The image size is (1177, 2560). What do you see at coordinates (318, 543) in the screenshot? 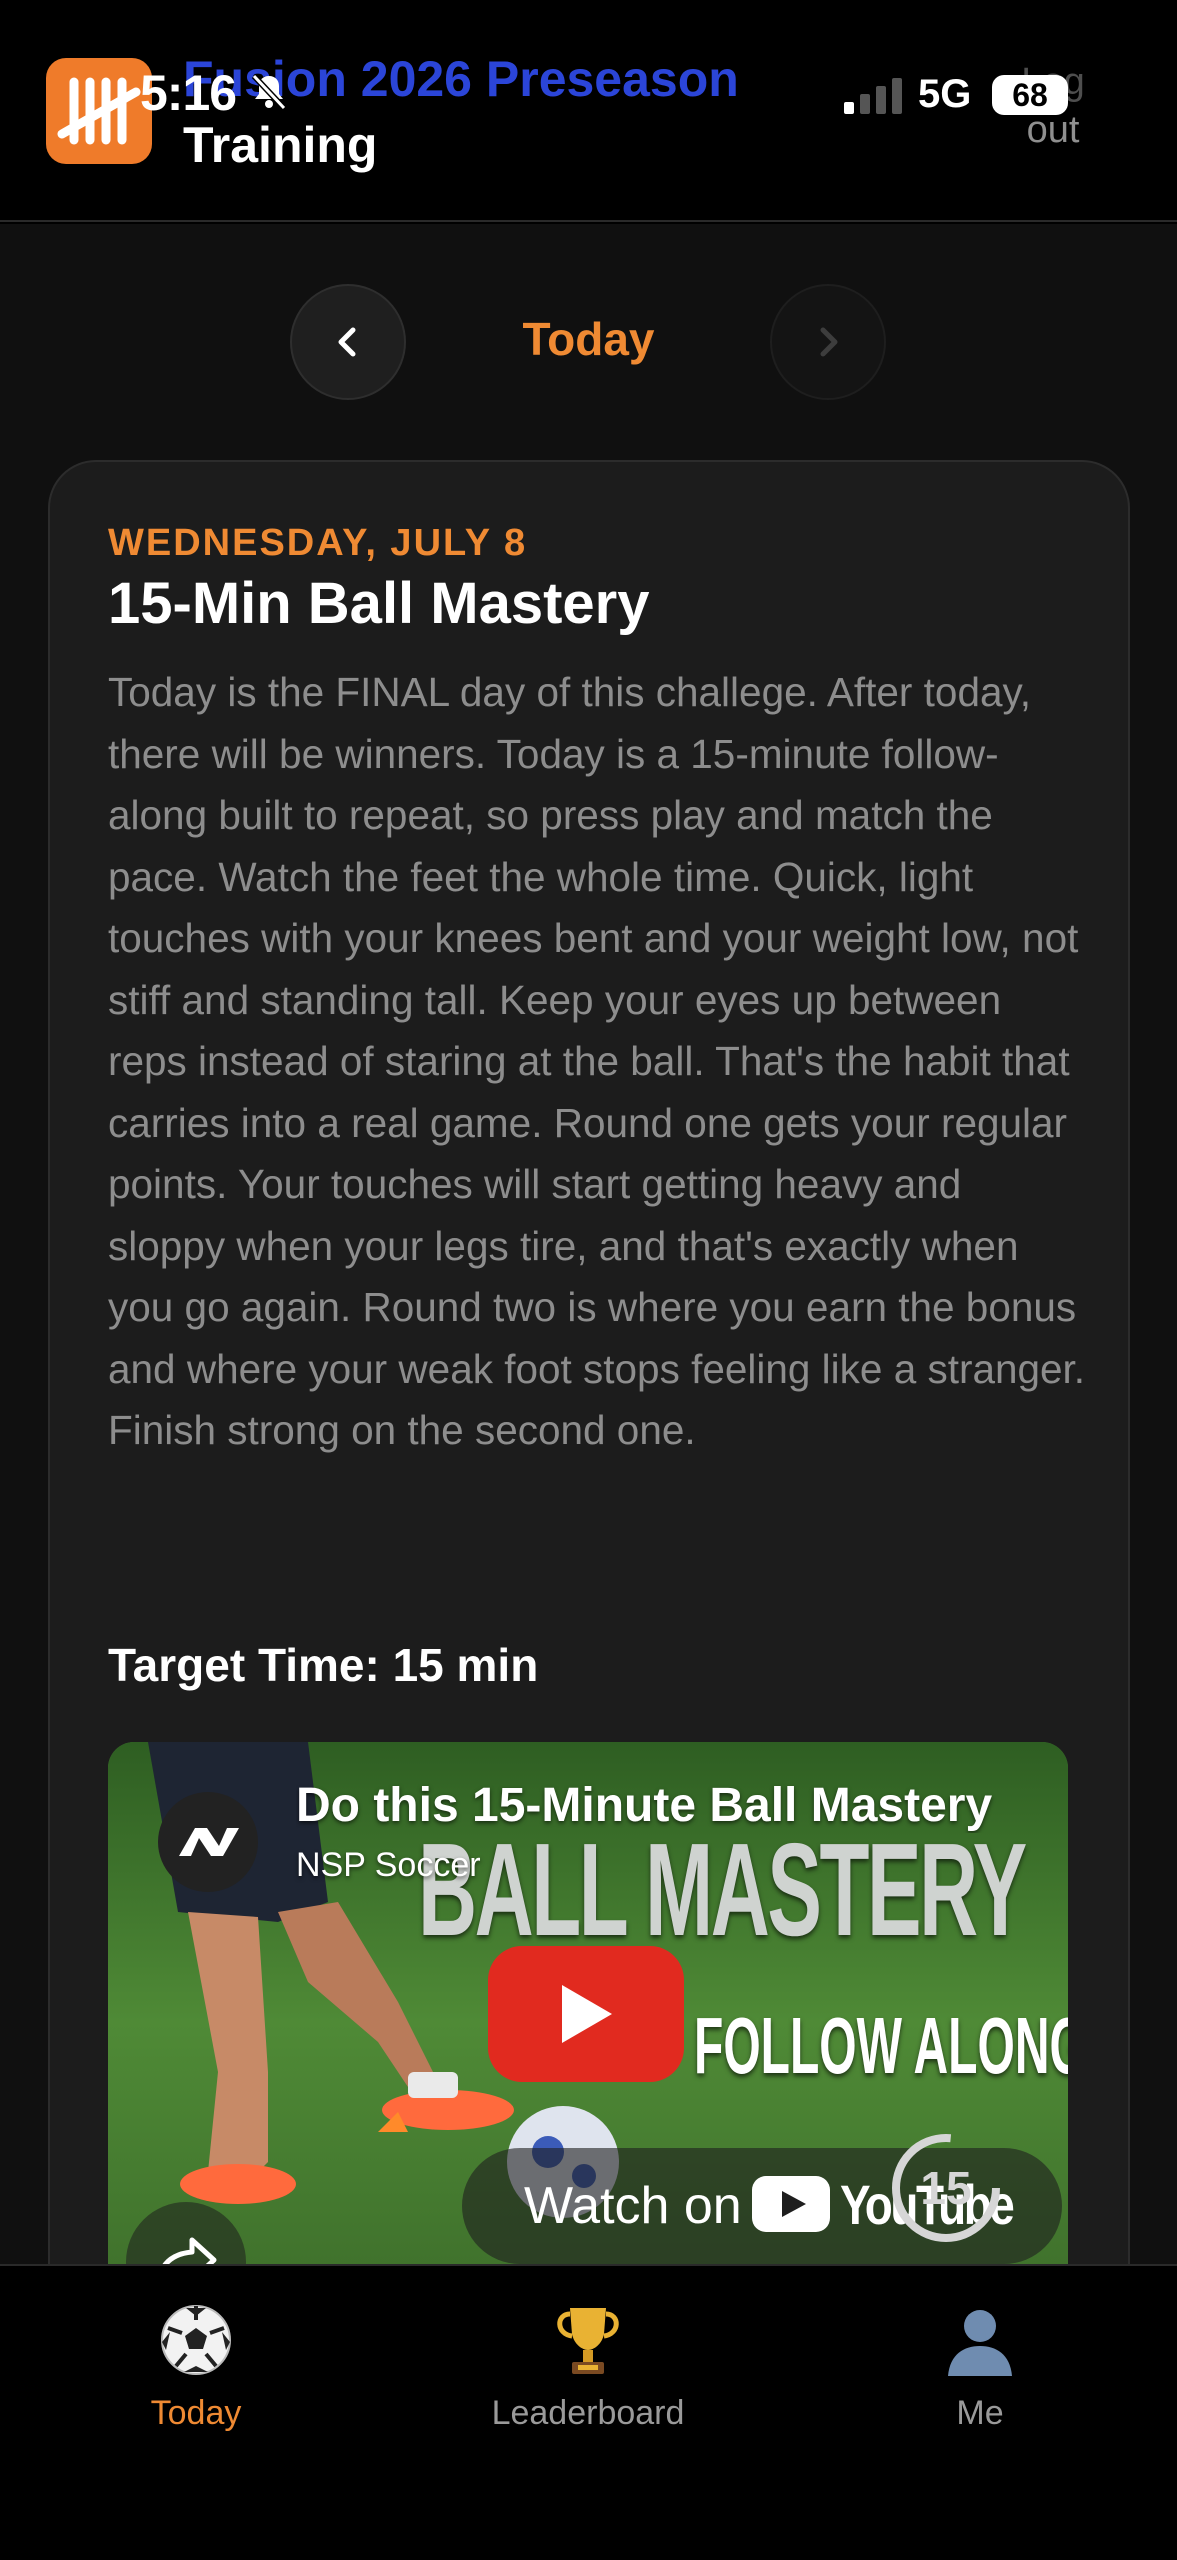
I see `challenge-date: WEDNESDAY, JULY 8` at bounding box center [318, 543].